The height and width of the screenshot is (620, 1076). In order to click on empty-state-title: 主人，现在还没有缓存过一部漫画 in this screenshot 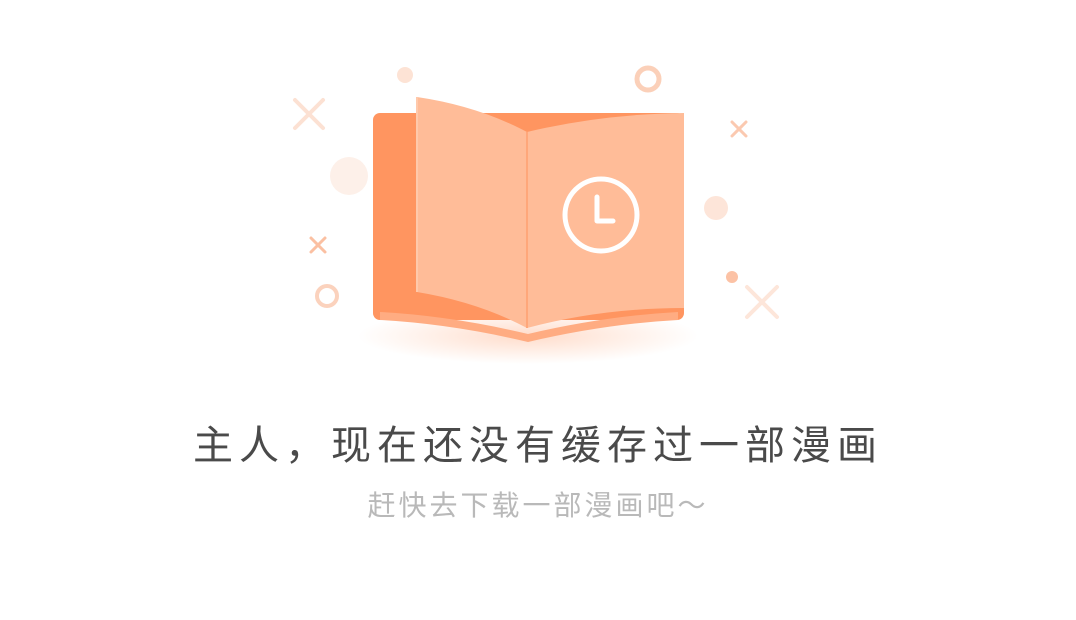, I will do `click(538, 446)`.